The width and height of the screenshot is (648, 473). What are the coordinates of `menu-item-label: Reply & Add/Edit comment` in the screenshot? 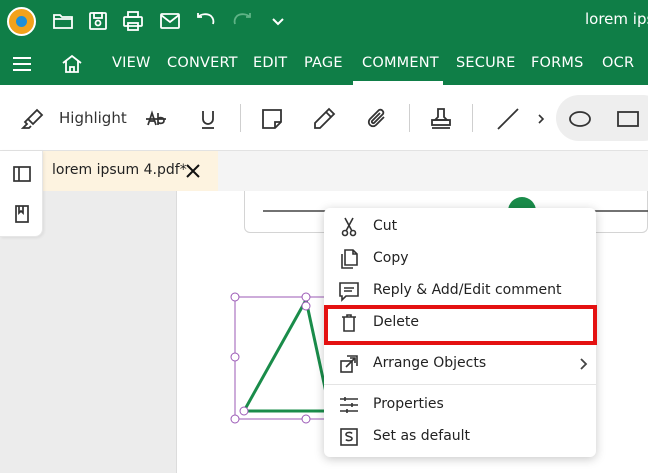 It's located at (467, 290).